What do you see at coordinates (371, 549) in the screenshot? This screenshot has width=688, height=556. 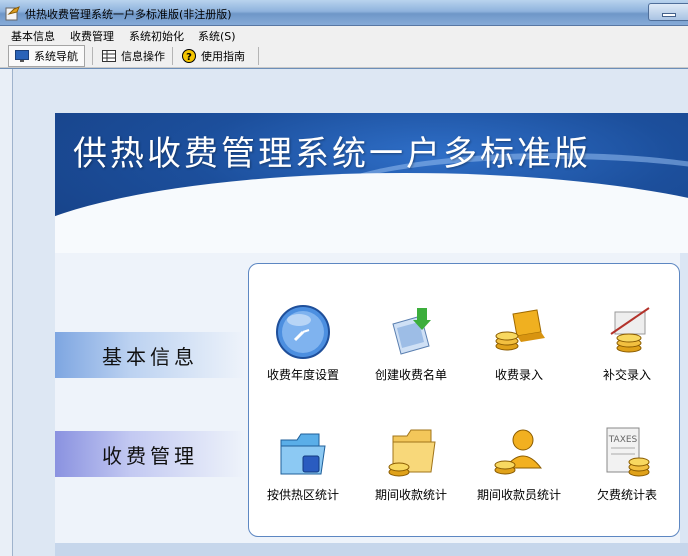 I see `bottom-band` at bounding box center [371, 549].